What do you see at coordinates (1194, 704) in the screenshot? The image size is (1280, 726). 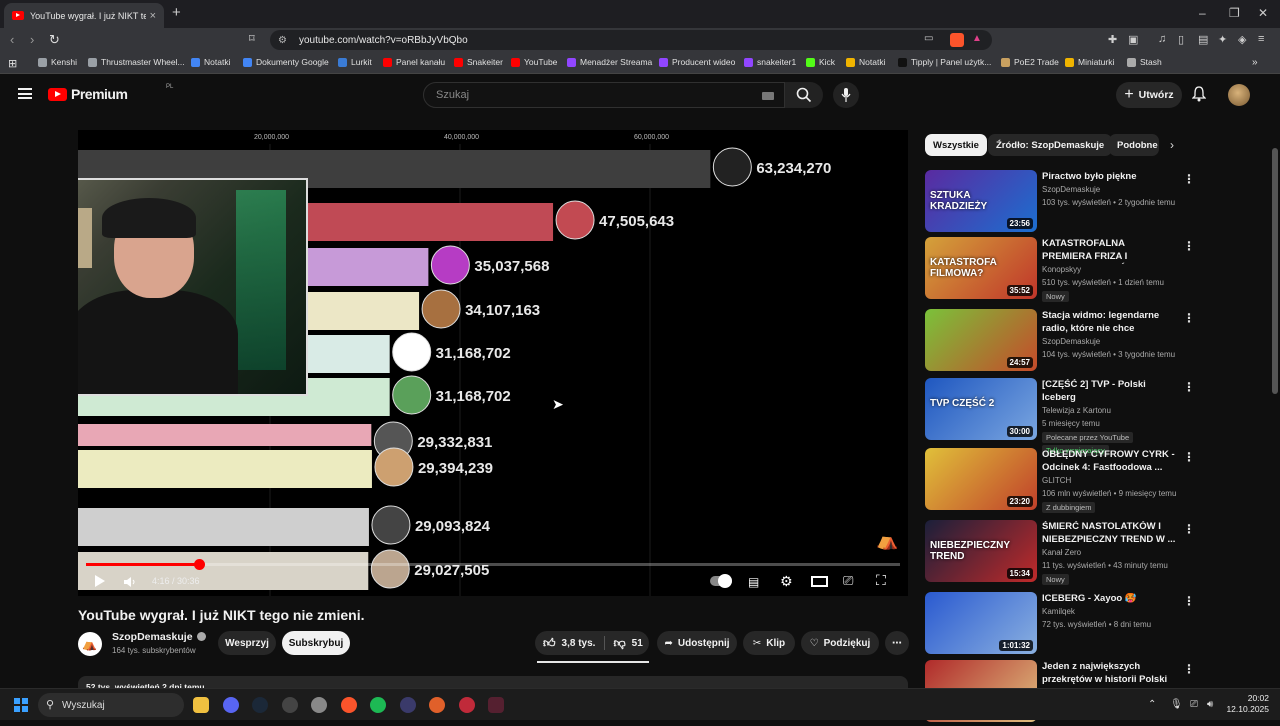 I see `tray-network-icon: ⎚` at bounding box center [1194, 704].